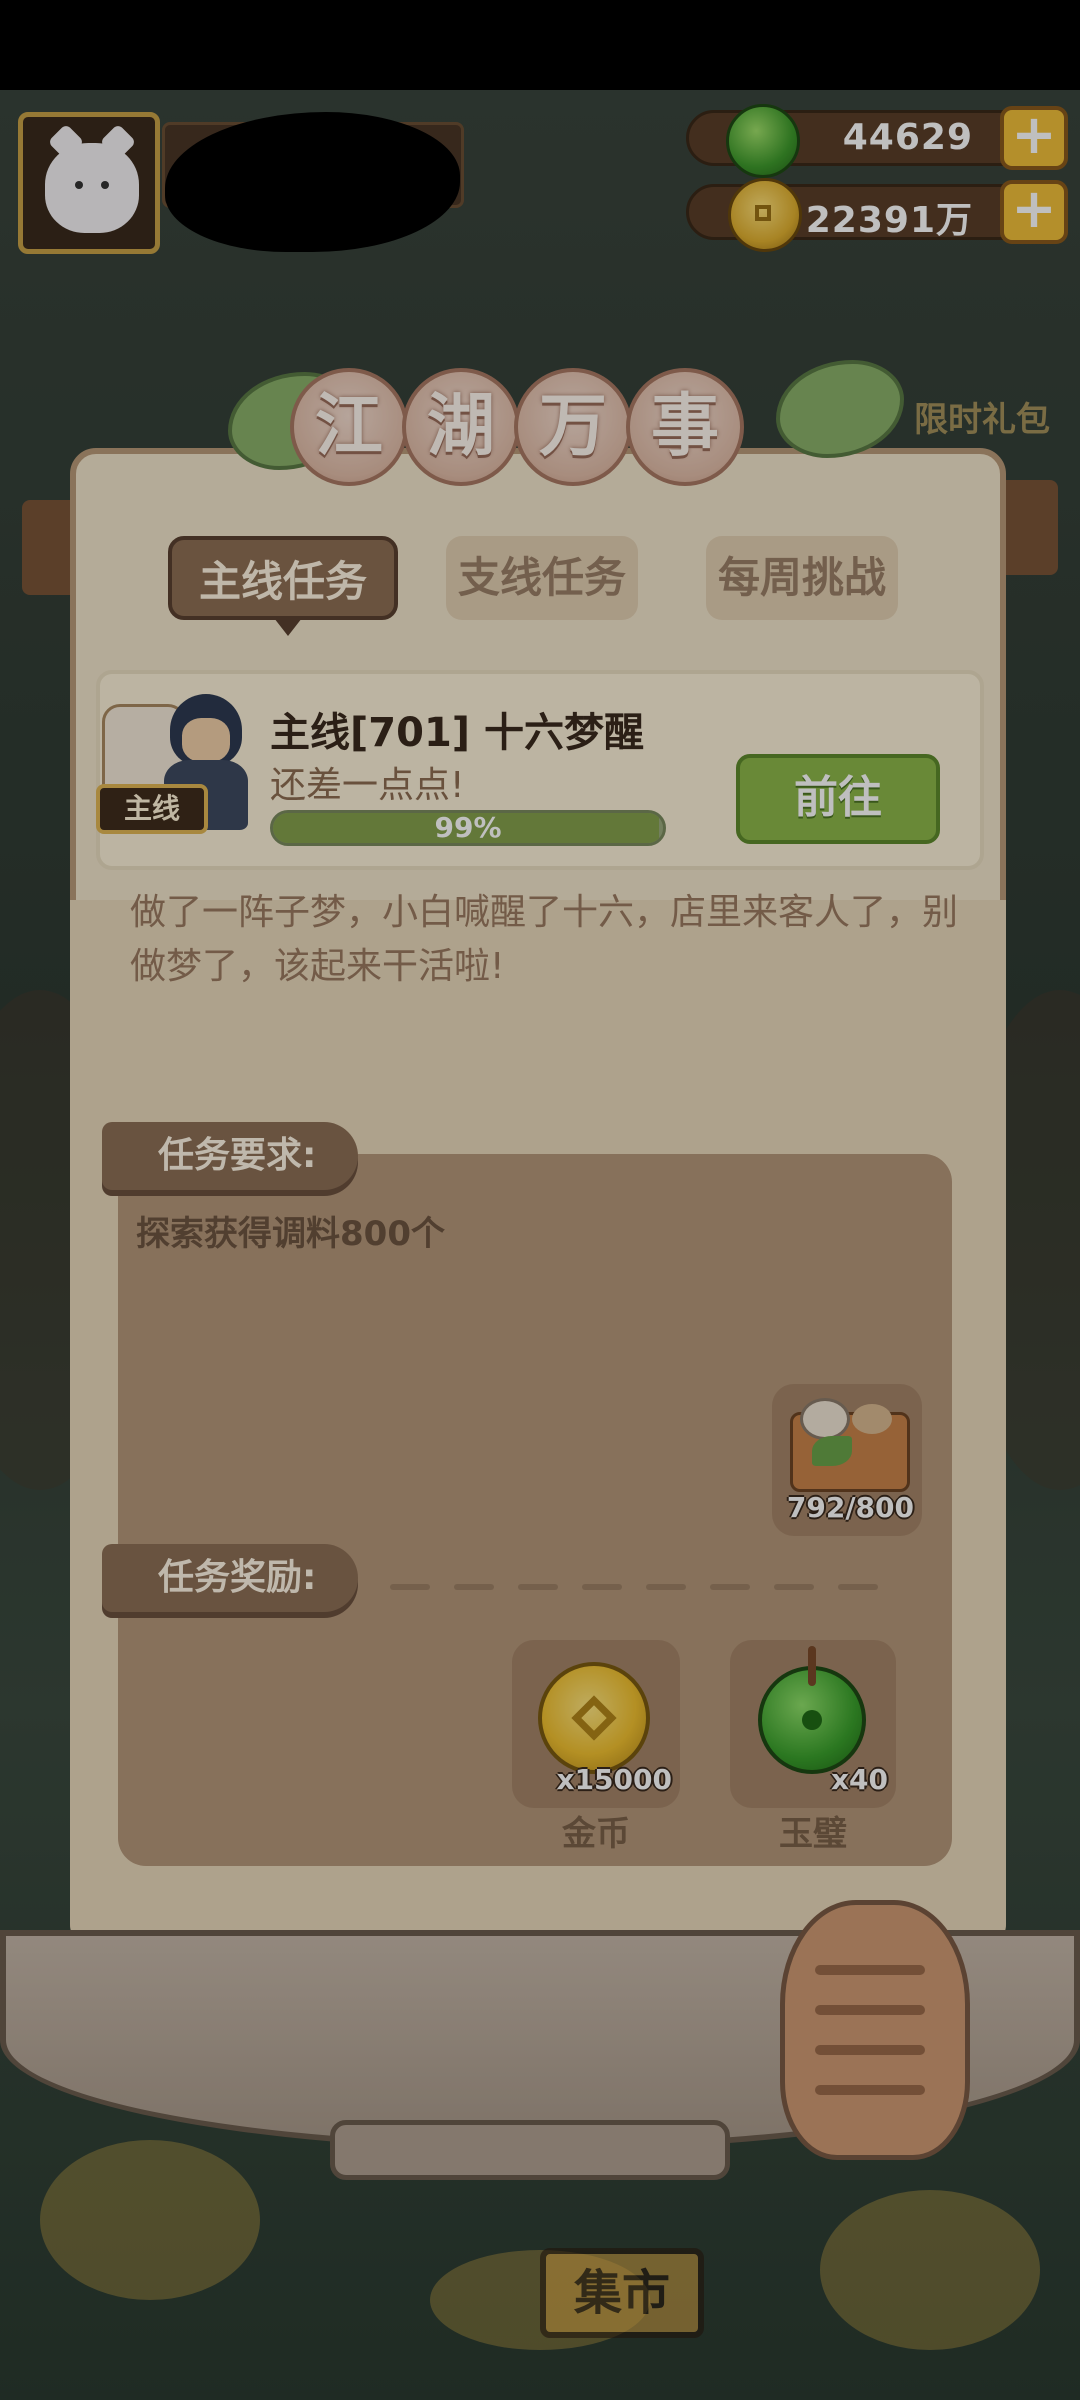  Describe the element at coordinates (763, 141) in the screenshot. I see `jade-icon` at that location.